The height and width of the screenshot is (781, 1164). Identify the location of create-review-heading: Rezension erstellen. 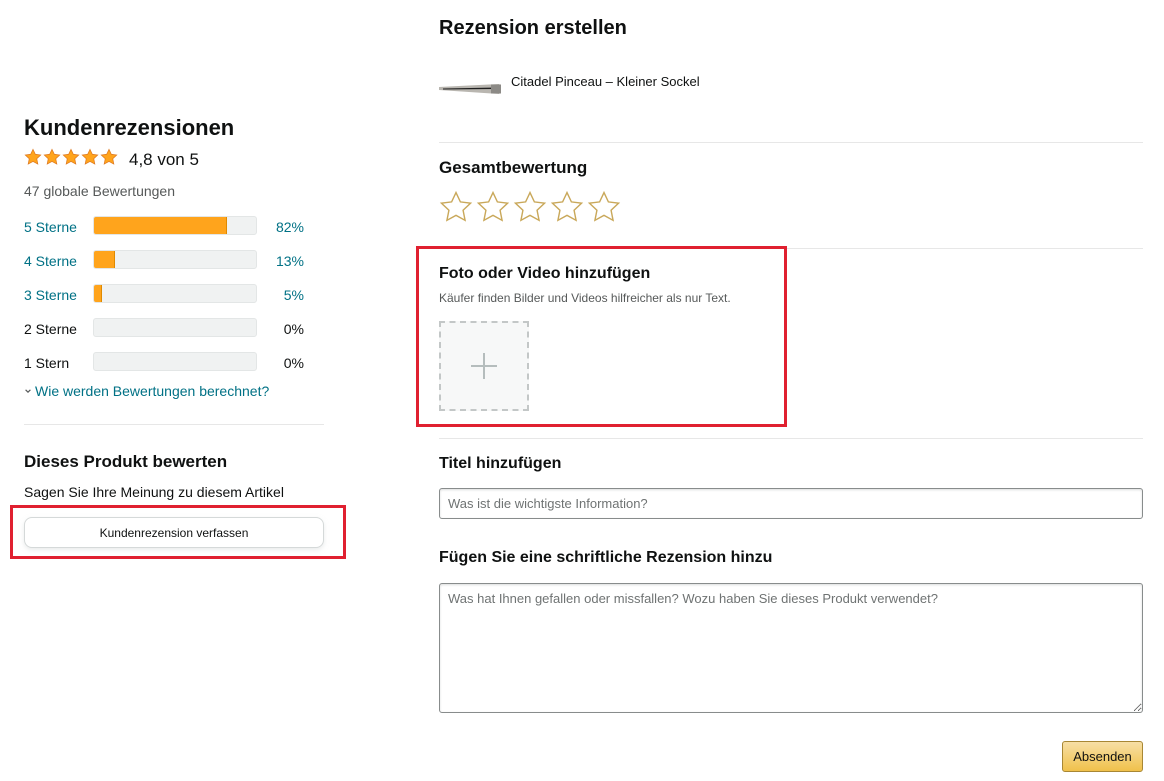
(533, 28).